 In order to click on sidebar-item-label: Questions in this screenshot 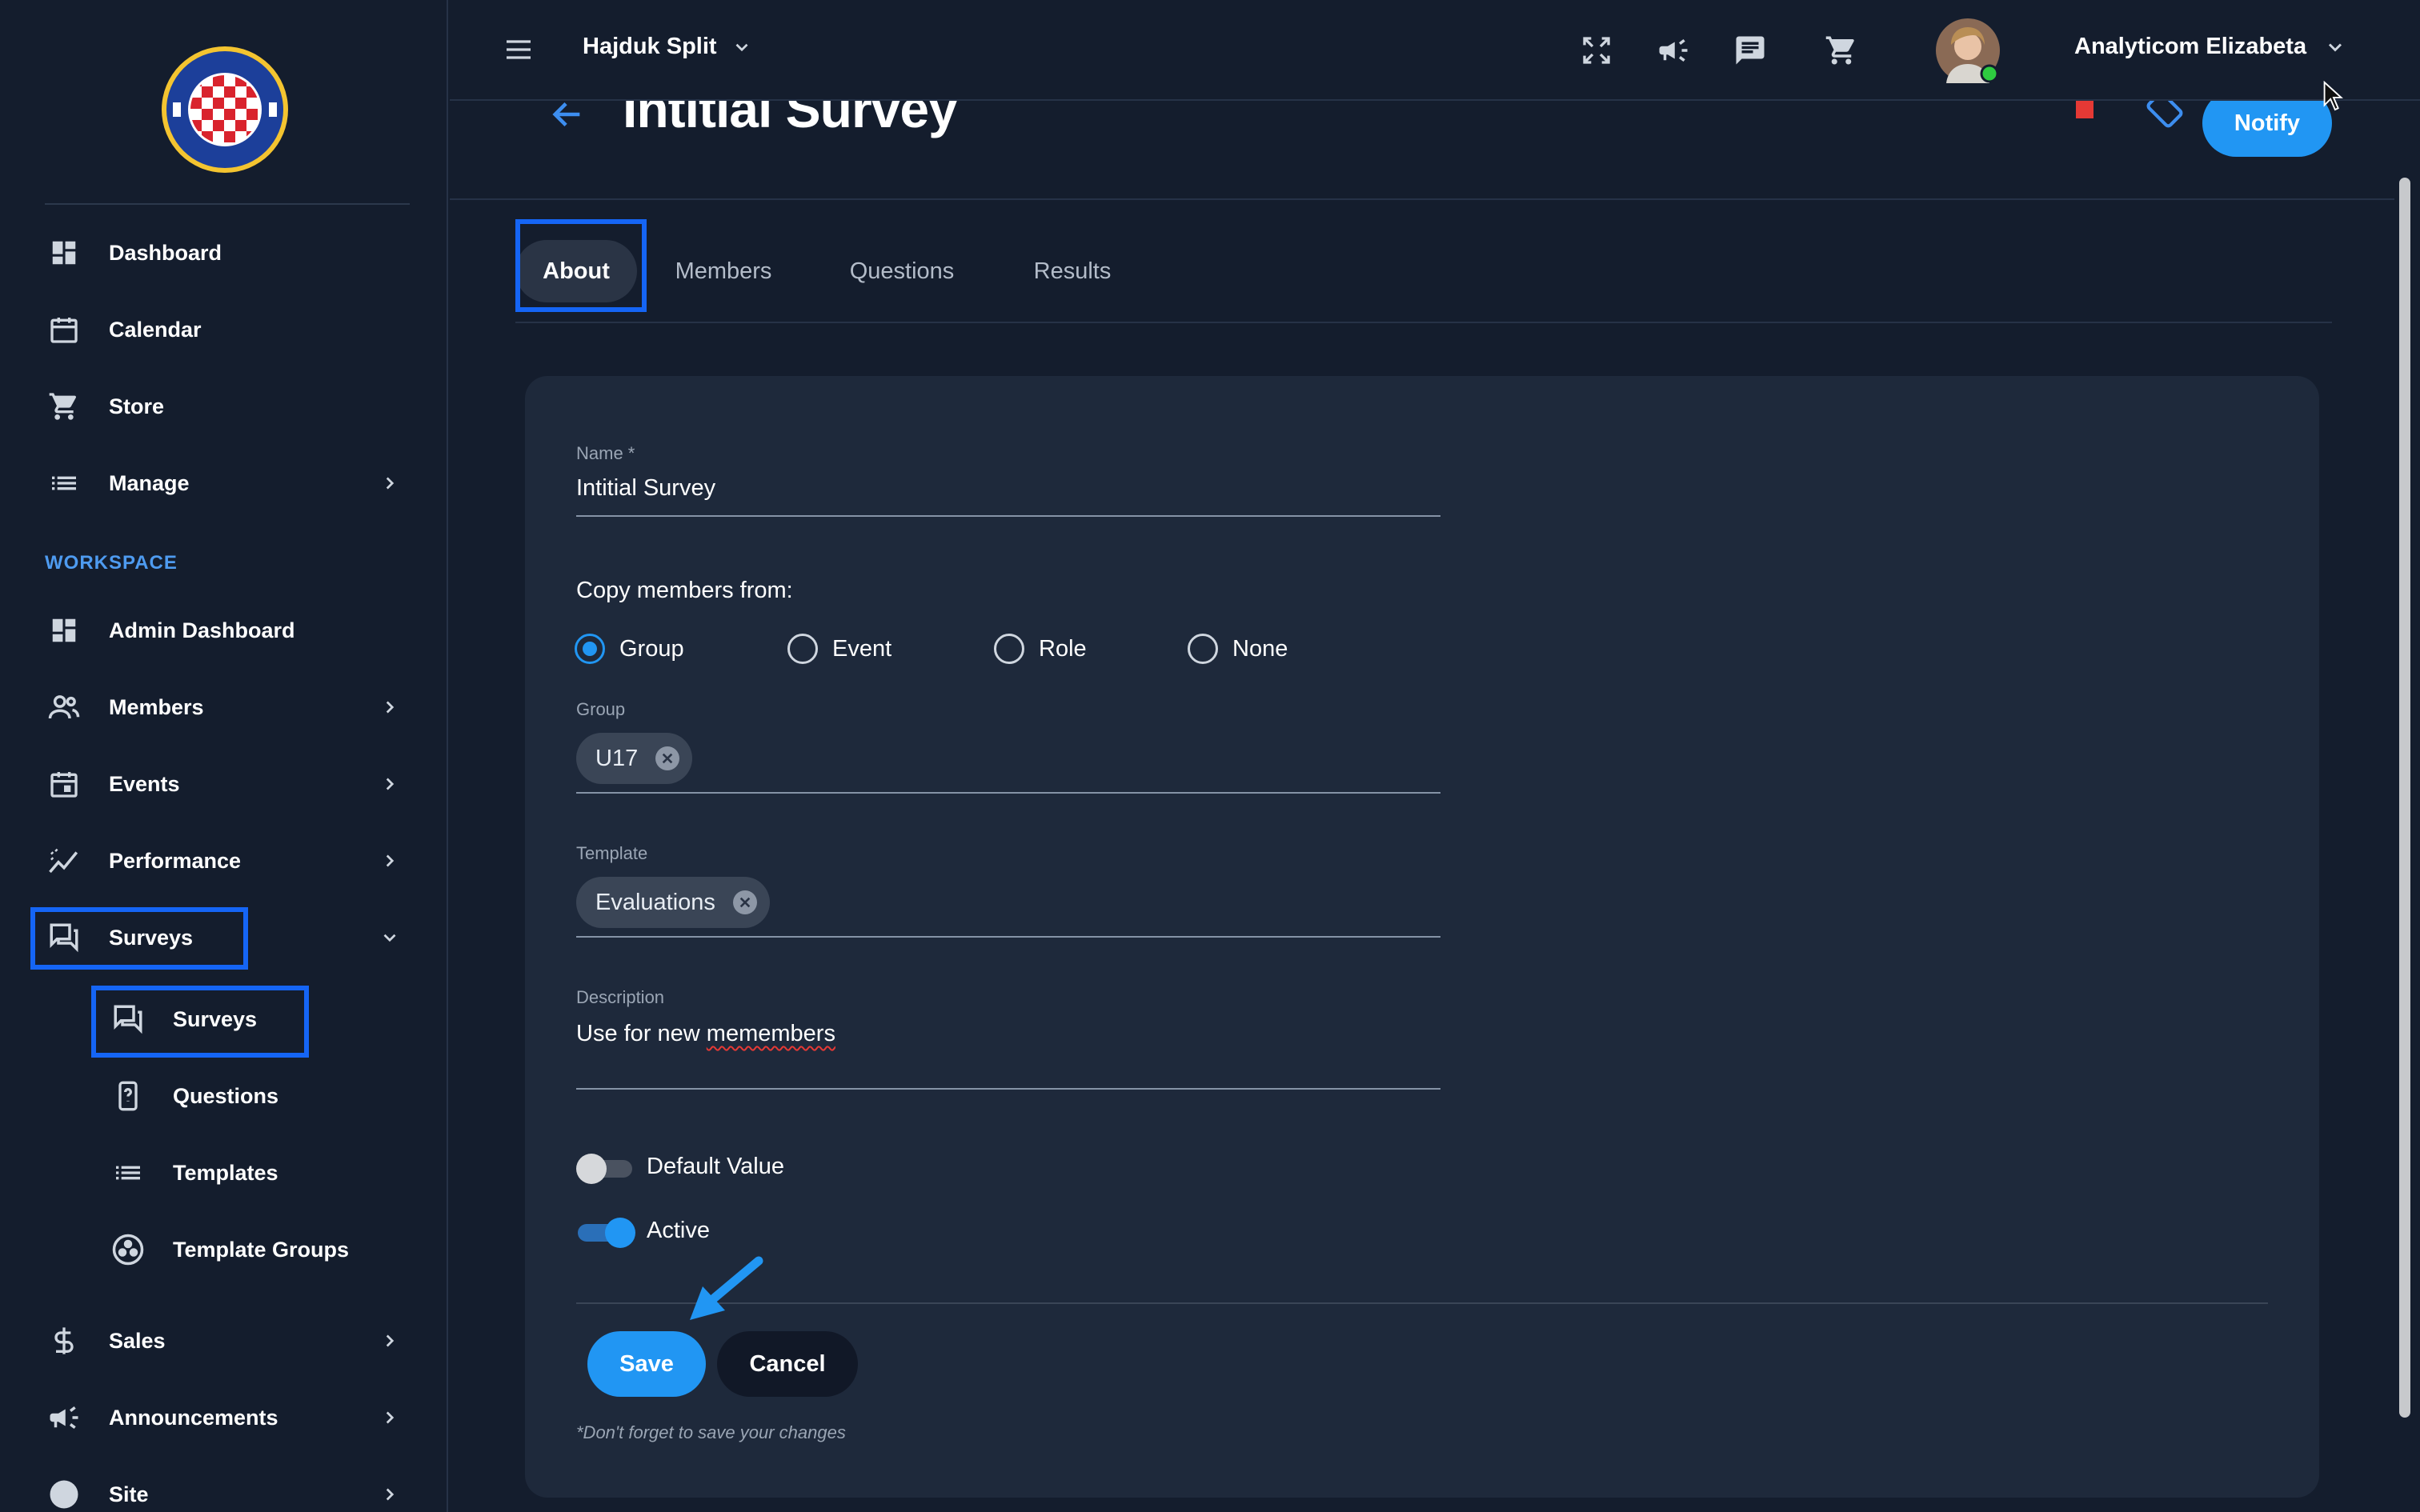, I will do `click(226, 1095)`.